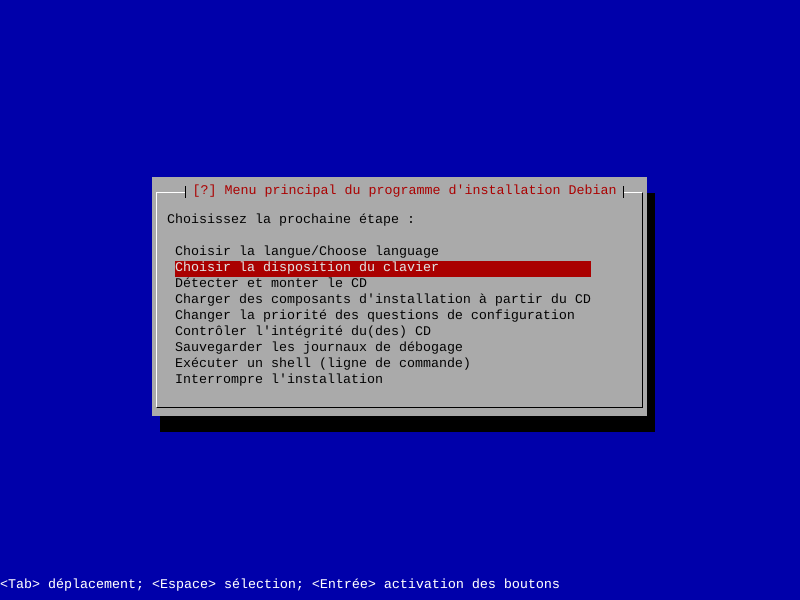 The width and height of the screenshot is (800, 600). Describe the element at coordinates (291, 221) in the screenshot. I see `prompt-text: Choisissez la prochaine étape :` at that location.